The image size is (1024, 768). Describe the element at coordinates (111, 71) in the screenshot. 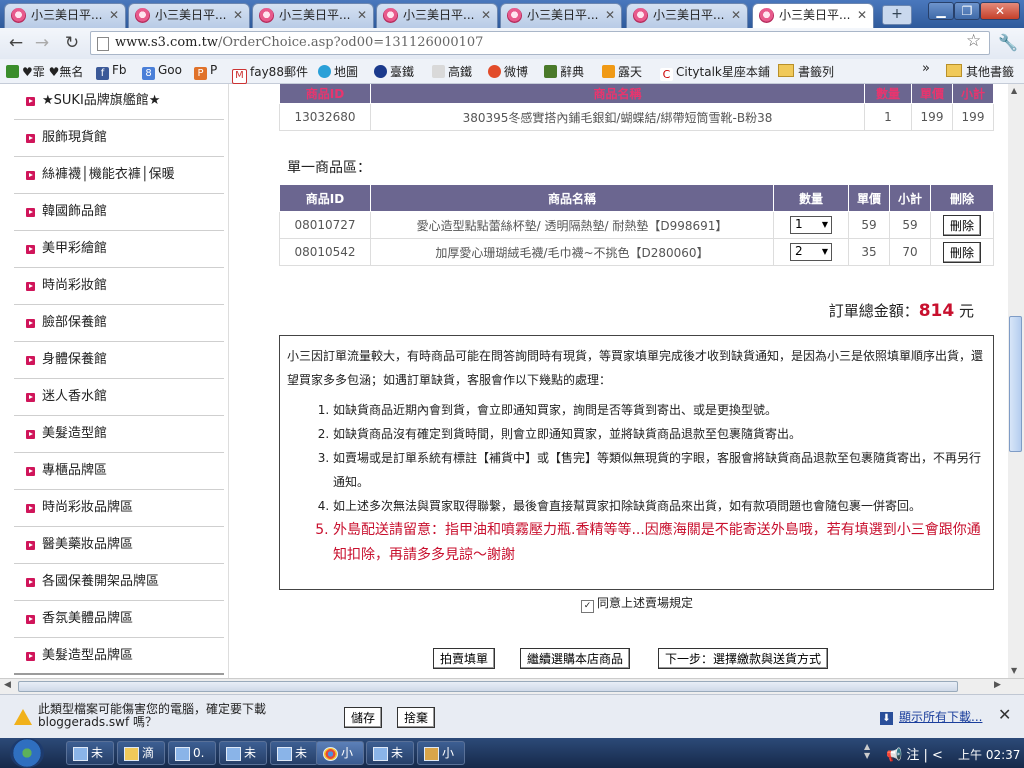

I see `bookmark-item: f Fb` at that location.